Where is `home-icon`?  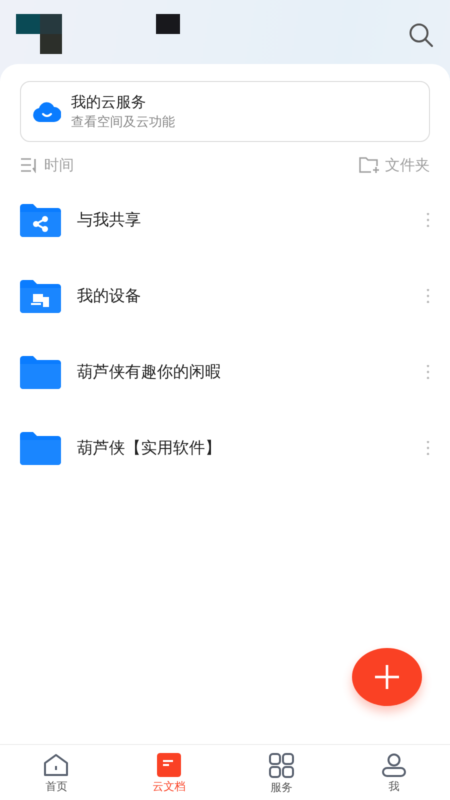
home-icon is located at coordinates (56, 765).